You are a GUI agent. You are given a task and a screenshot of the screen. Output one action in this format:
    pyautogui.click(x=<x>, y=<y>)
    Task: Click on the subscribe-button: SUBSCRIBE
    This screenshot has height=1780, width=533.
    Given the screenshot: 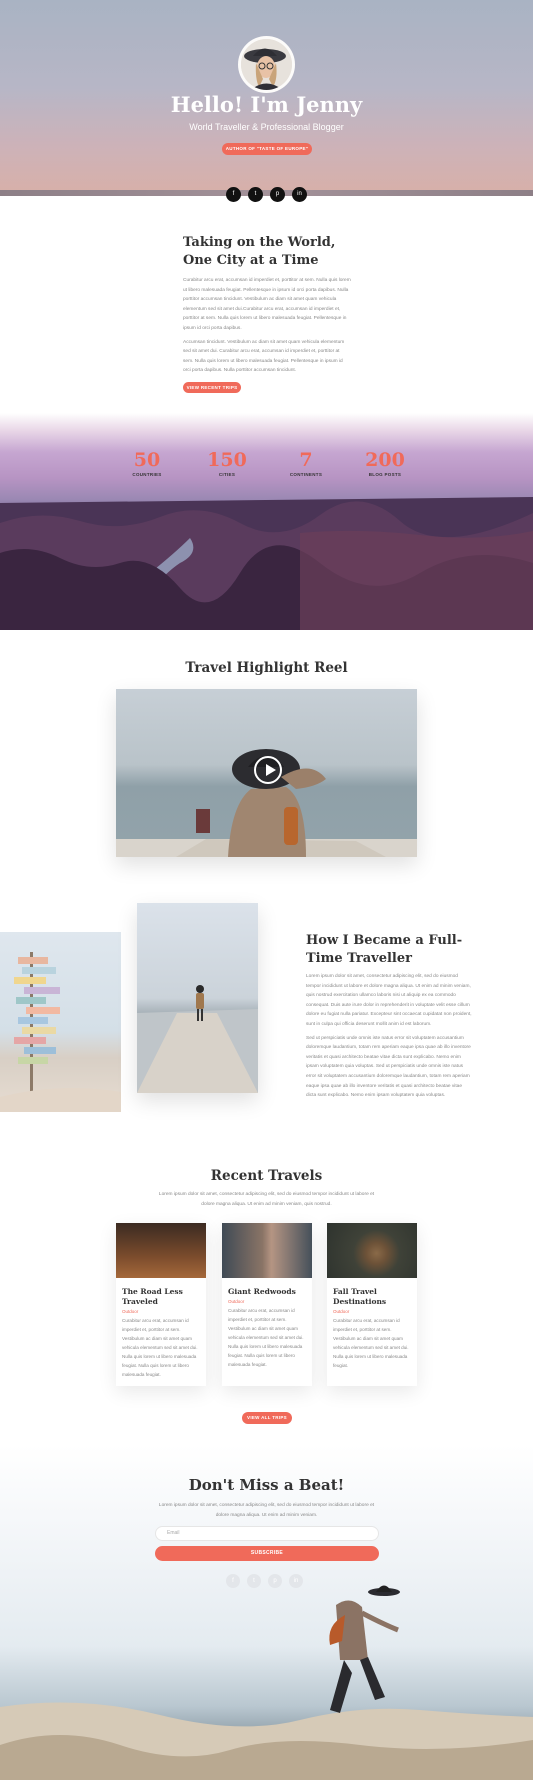 What is the action you would take?
    pyautogui.click(x=267, y=1553)
    